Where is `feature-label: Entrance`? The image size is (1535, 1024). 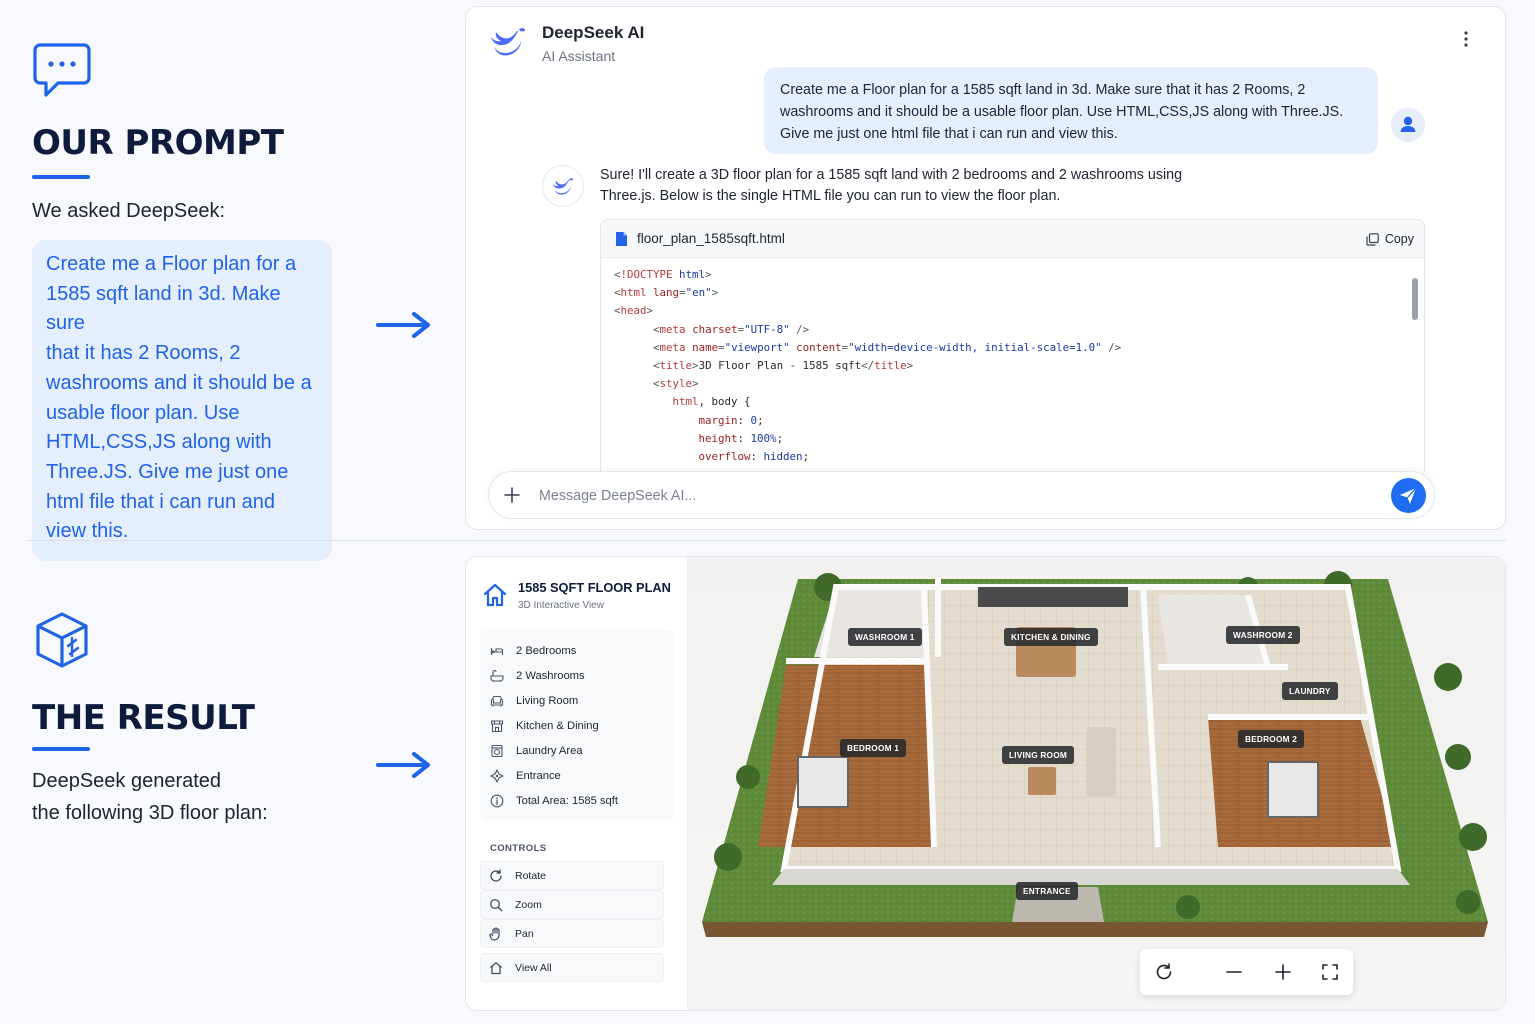
feature-label: Entrance is located at coordinates (538, 776).